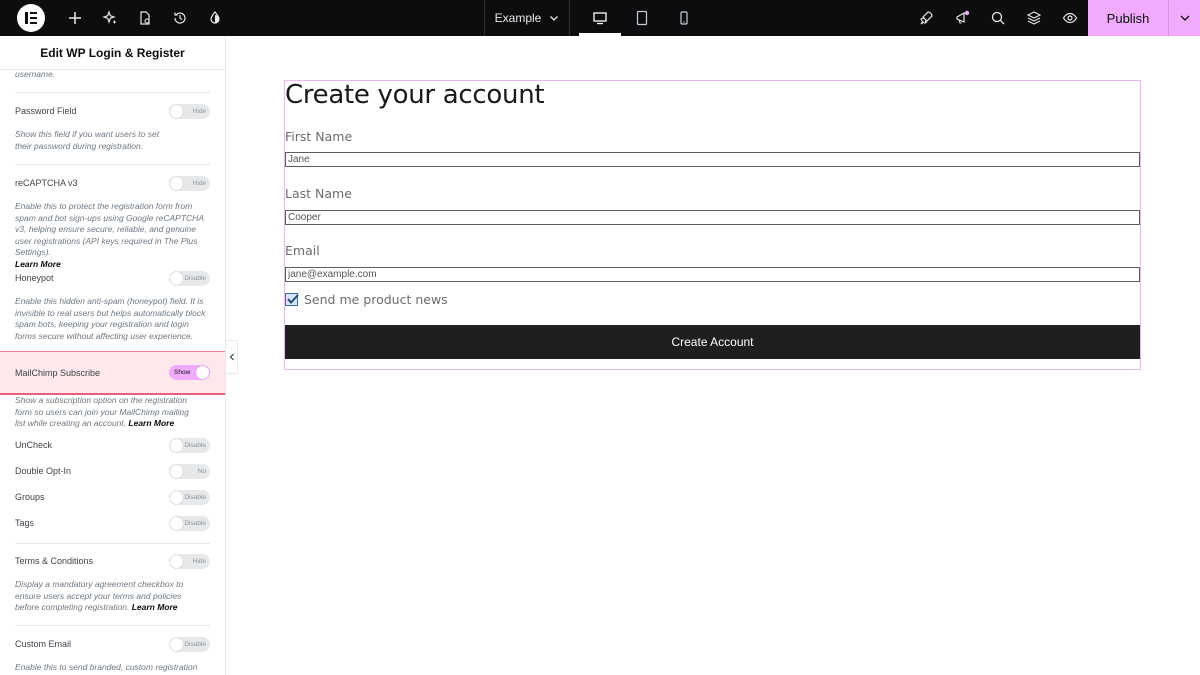  I want to click on toolbar-left, so click(116, 18).